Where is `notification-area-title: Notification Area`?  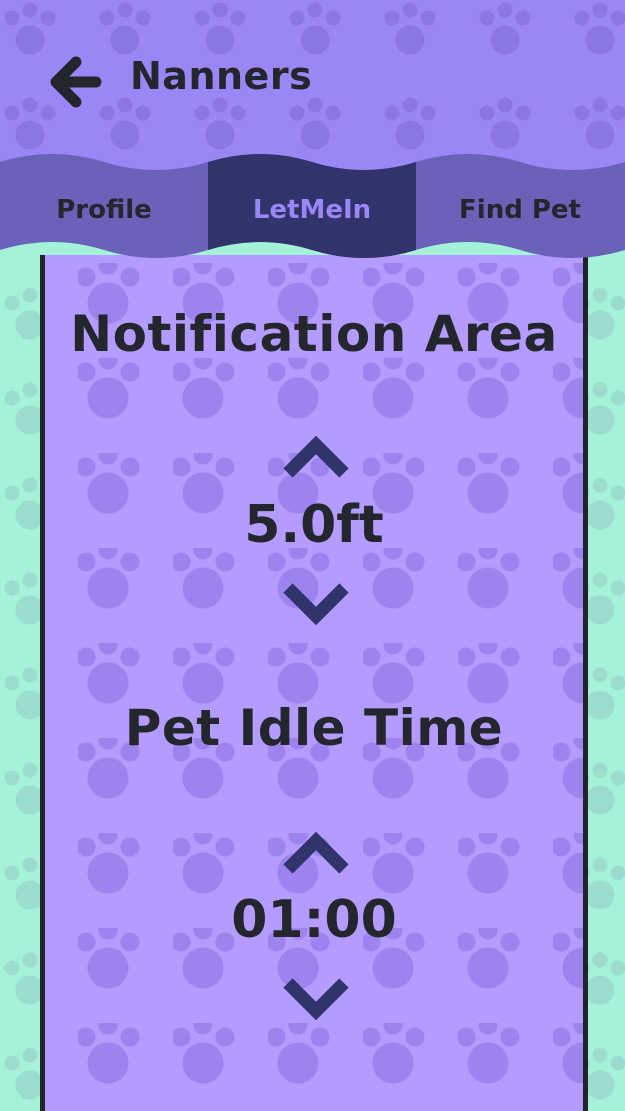
notification-area-title: Notification Area is located at coordinates (314, 334).